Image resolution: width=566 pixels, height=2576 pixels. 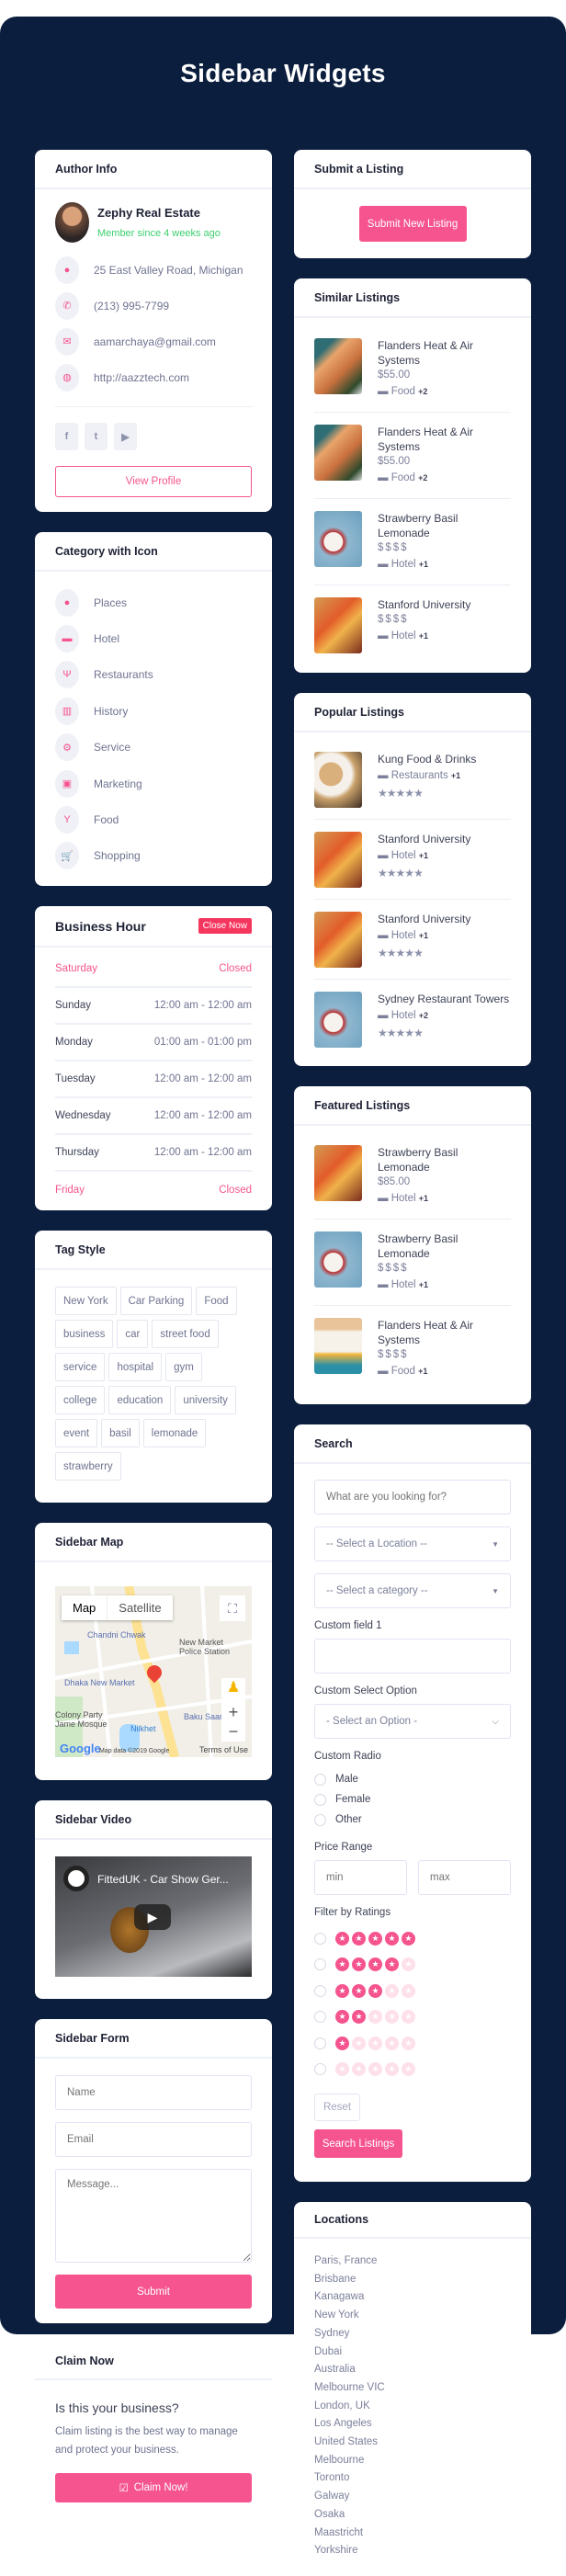 I want to click on location-link: Yorkshire, so click(x=412, y=2551).